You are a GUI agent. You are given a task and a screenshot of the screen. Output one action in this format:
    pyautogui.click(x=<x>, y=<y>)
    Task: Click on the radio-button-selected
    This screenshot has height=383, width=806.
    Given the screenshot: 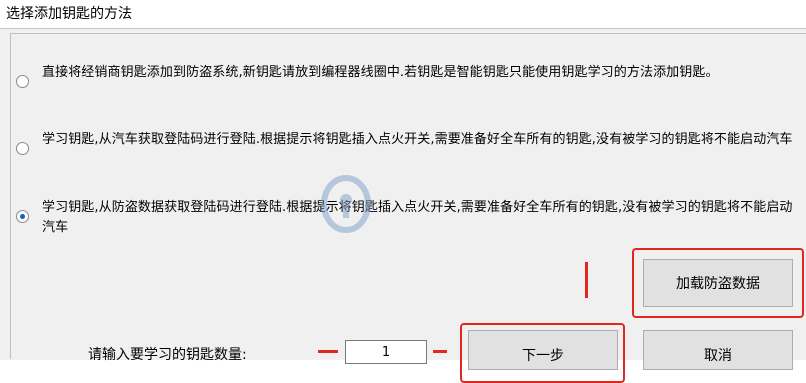 What is the action you would take?
    pyautogui.click(x=22, y=216)
    